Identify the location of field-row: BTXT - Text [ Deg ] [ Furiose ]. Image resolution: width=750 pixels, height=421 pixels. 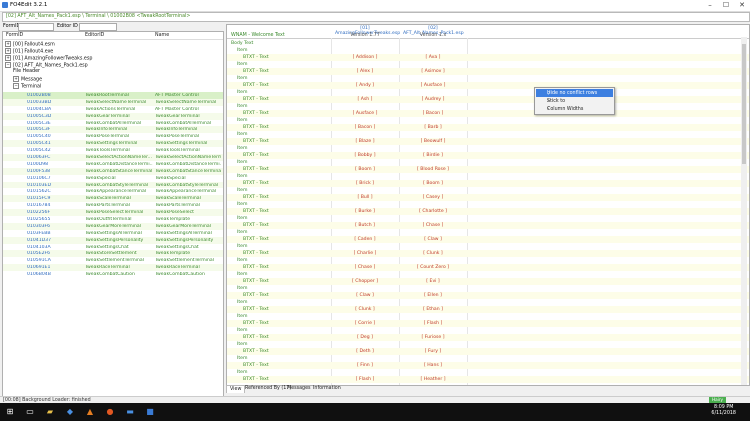
(488, 337).